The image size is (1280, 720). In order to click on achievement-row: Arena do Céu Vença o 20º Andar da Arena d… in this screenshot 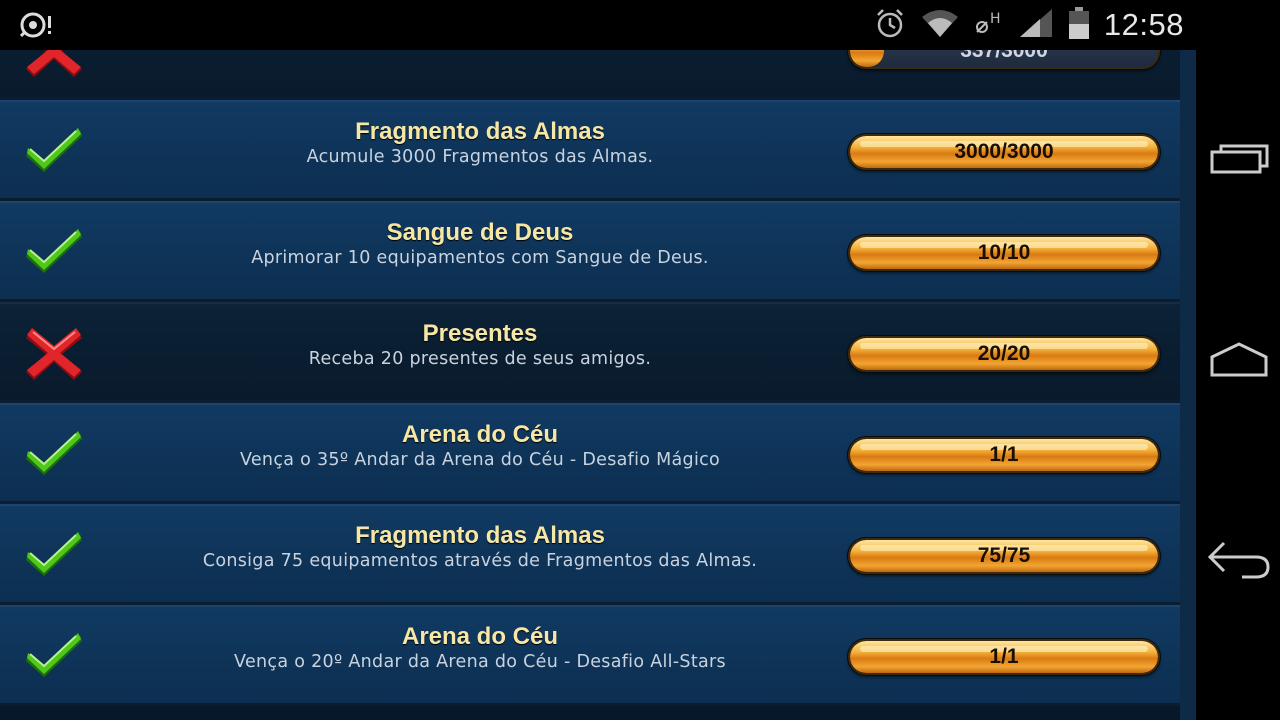, I will do `click(590, 655)`.